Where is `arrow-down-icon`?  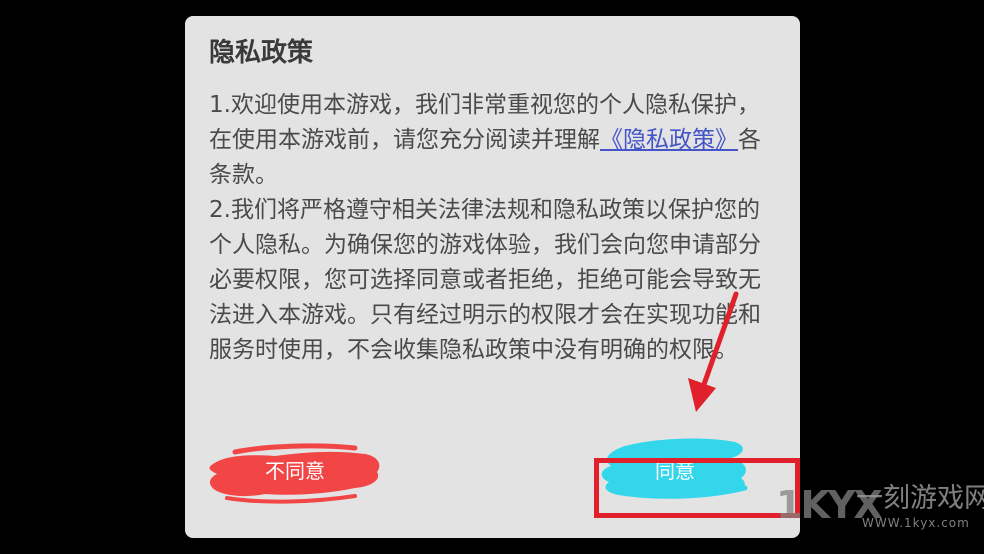 arrow-down-icon is located at coordinates (713, 351).